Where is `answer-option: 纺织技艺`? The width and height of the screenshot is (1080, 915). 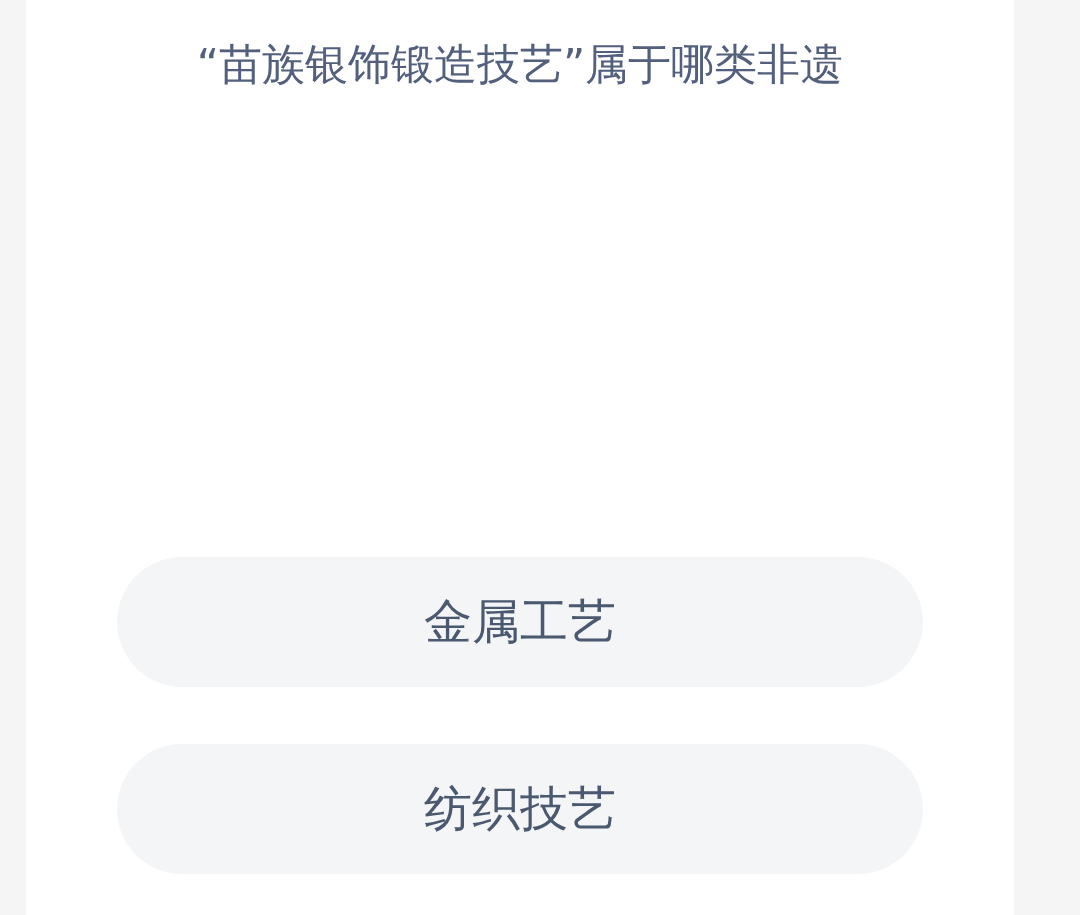
answer-option: 纺织技艺 is located at coordinates (520, 809).